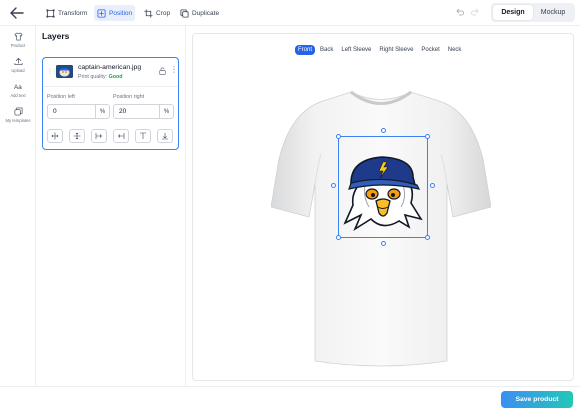  What do you see at coordinates (553, 12) in the screenshot?
I see `mockup-mode-button: Mockup` at bounding box center [553, 12].